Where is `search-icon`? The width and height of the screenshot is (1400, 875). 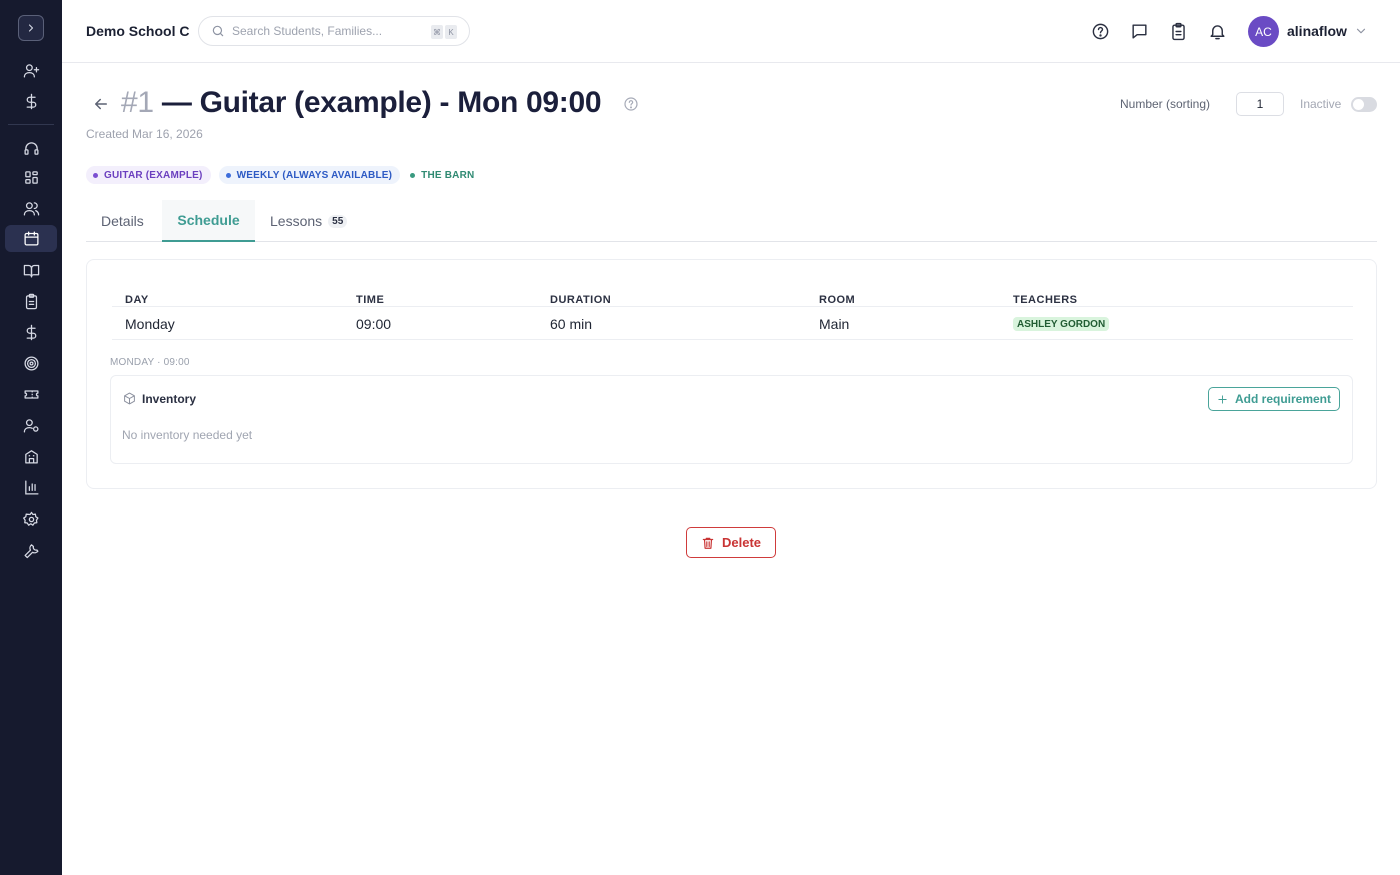
search-icon is located at coordinates (218, 31).